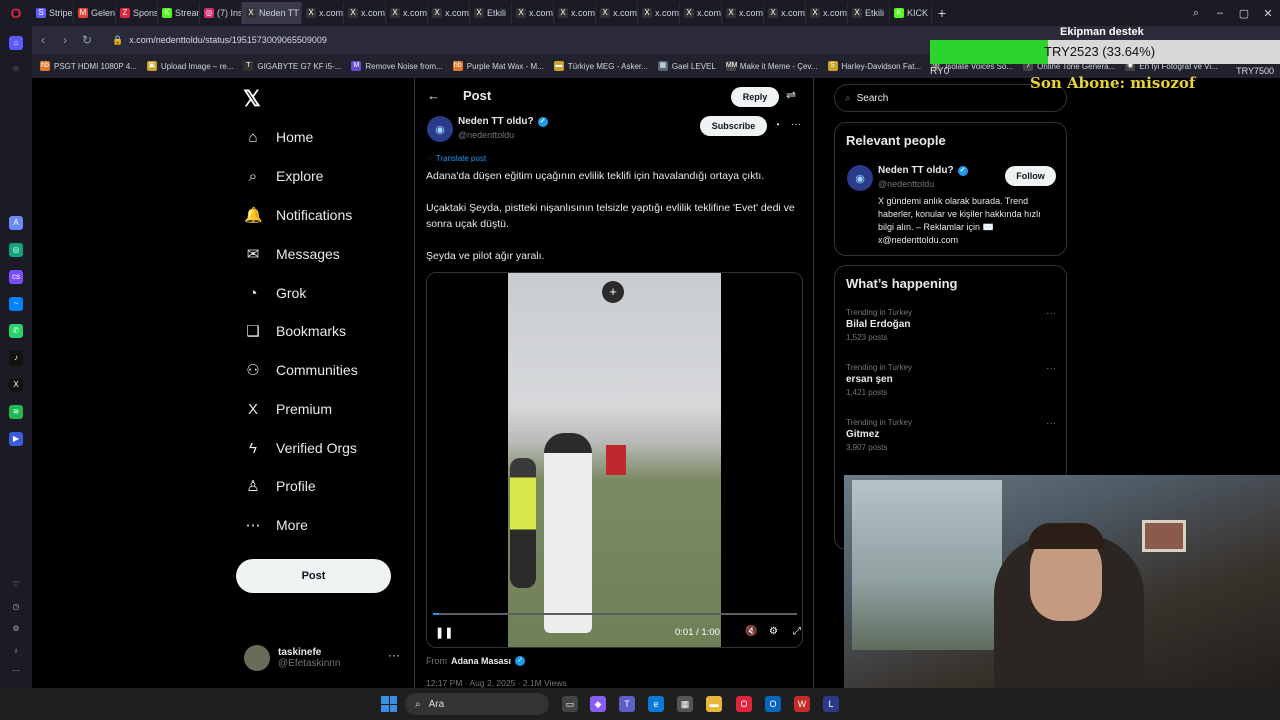  What do you see at coordinates (444, 632) in the screenshot?
I see `pause-icon: ❚❚` at bounding box center [444, 632].